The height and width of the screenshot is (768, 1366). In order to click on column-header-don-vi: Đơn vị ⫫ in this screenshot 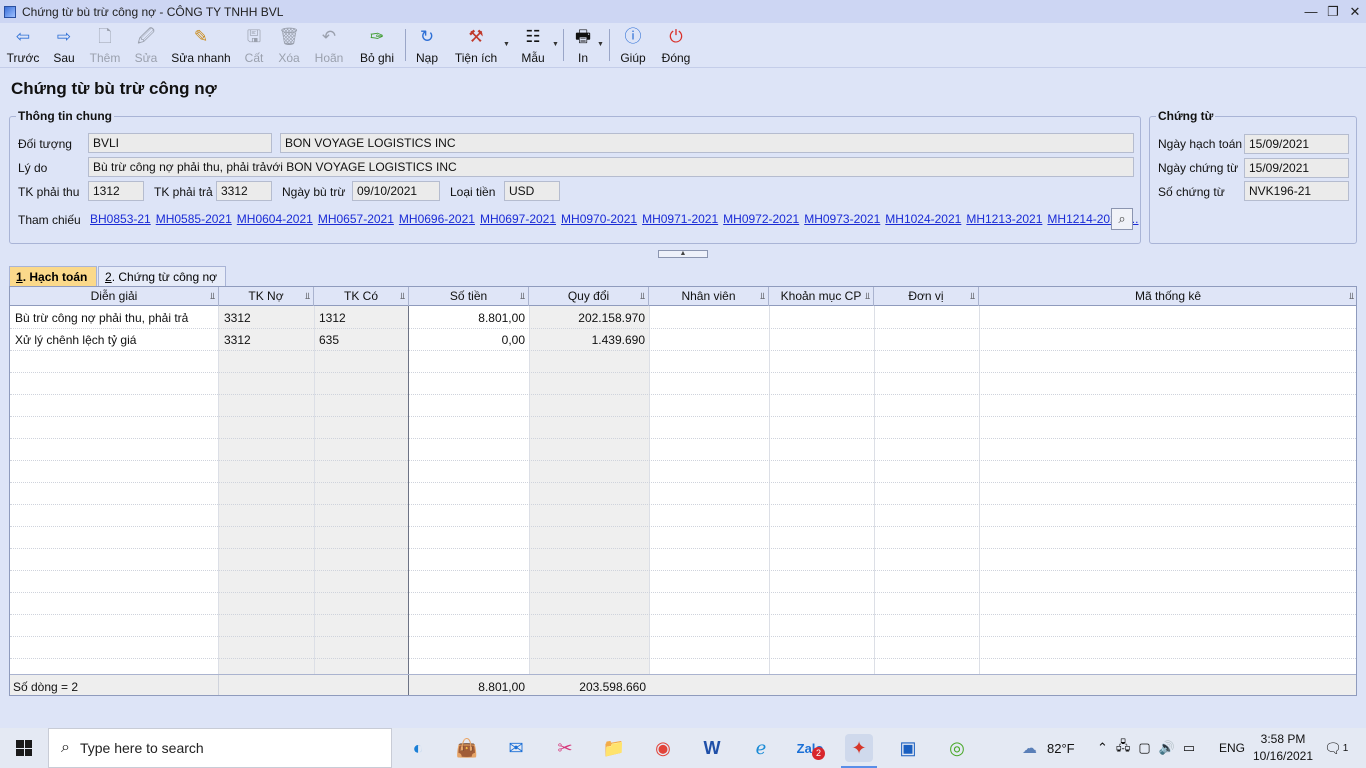, I will do `click(926, 296)`.